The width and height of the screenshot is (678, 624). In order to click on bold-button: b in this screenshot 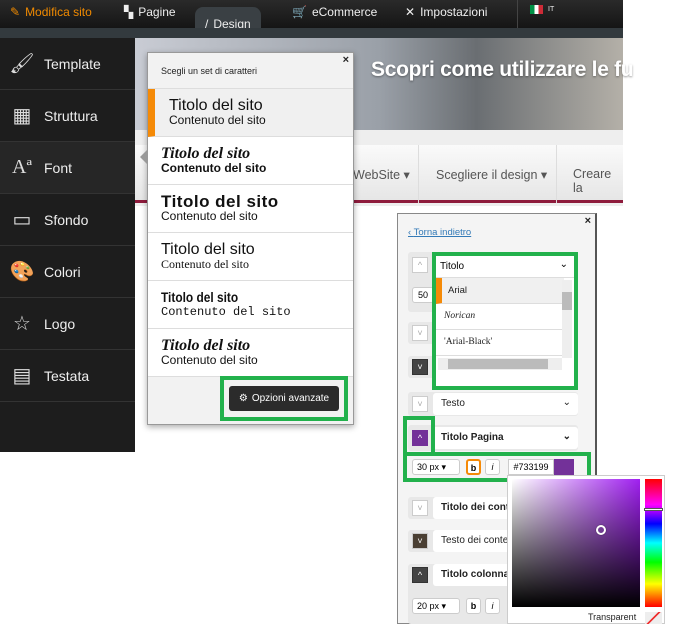, I will do `click(473, 606)`.